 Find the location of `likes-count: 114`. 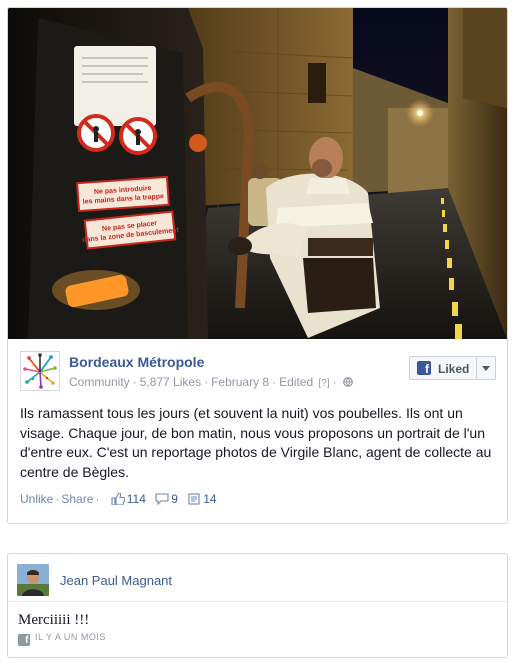

likes-count: 114 is located at coordinates (136, 499).